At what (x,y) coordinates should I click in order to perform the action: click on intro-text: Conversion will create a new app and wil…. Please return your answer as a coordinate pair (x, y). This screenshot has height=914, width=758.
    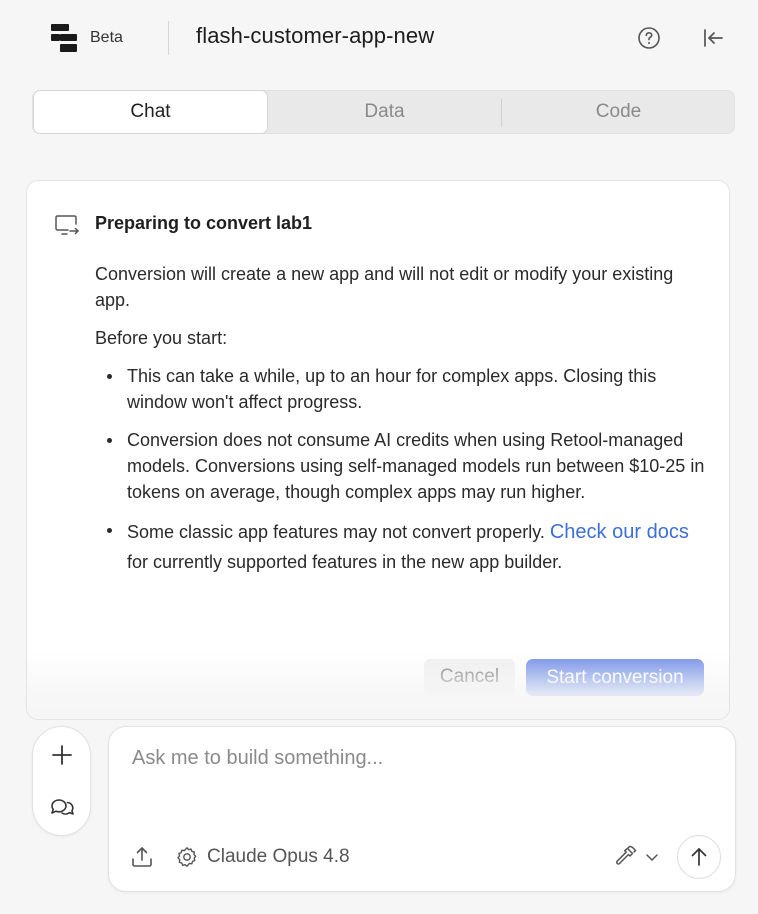
    Looking at the image, I should click on (384, 287).